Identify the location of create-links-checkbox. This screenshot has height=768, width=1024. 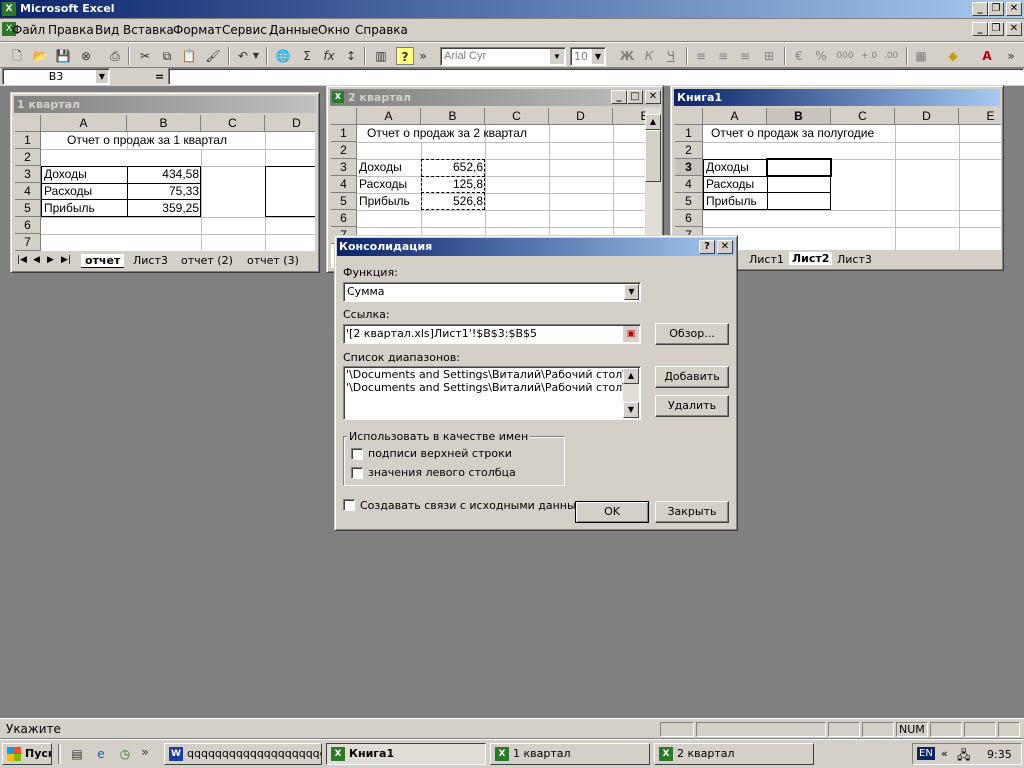
(349, 505).